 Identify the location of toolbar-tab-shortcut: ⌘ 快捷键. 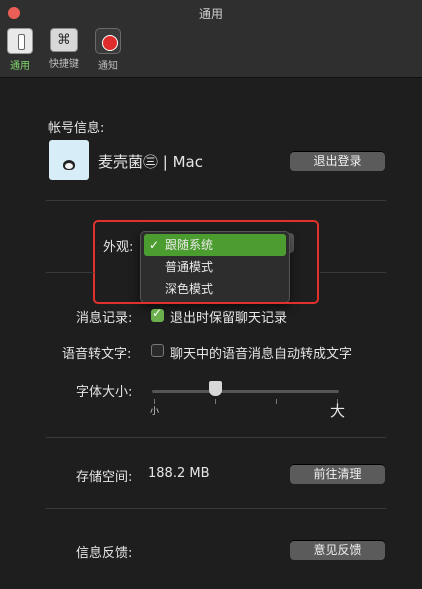
(64, 49).